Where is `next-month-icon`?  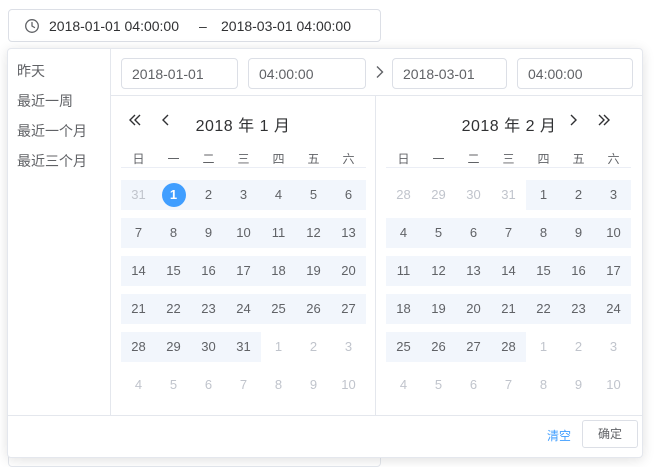 next-month-icon is located at coordinates (573, 120).